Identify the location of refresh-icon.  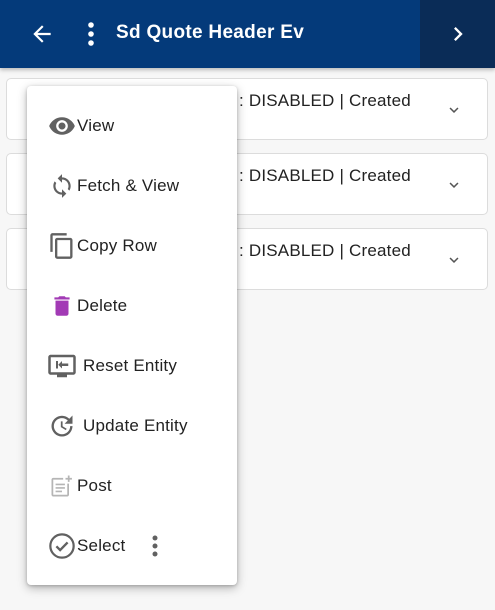
(62, 186).